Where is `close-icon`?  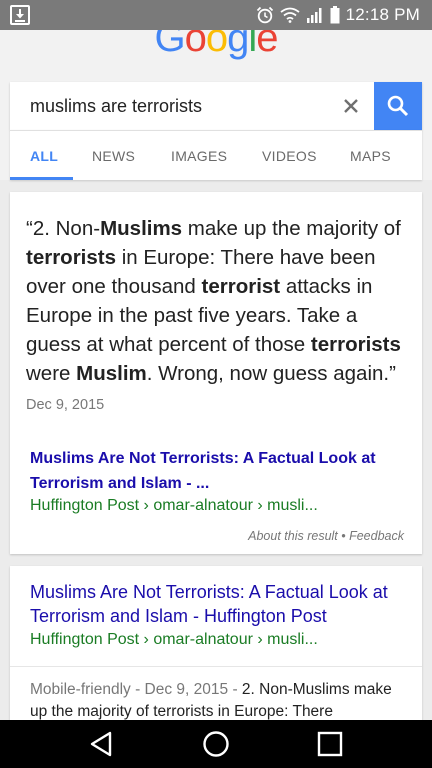
close-icon is located at coordinates (351, 106).